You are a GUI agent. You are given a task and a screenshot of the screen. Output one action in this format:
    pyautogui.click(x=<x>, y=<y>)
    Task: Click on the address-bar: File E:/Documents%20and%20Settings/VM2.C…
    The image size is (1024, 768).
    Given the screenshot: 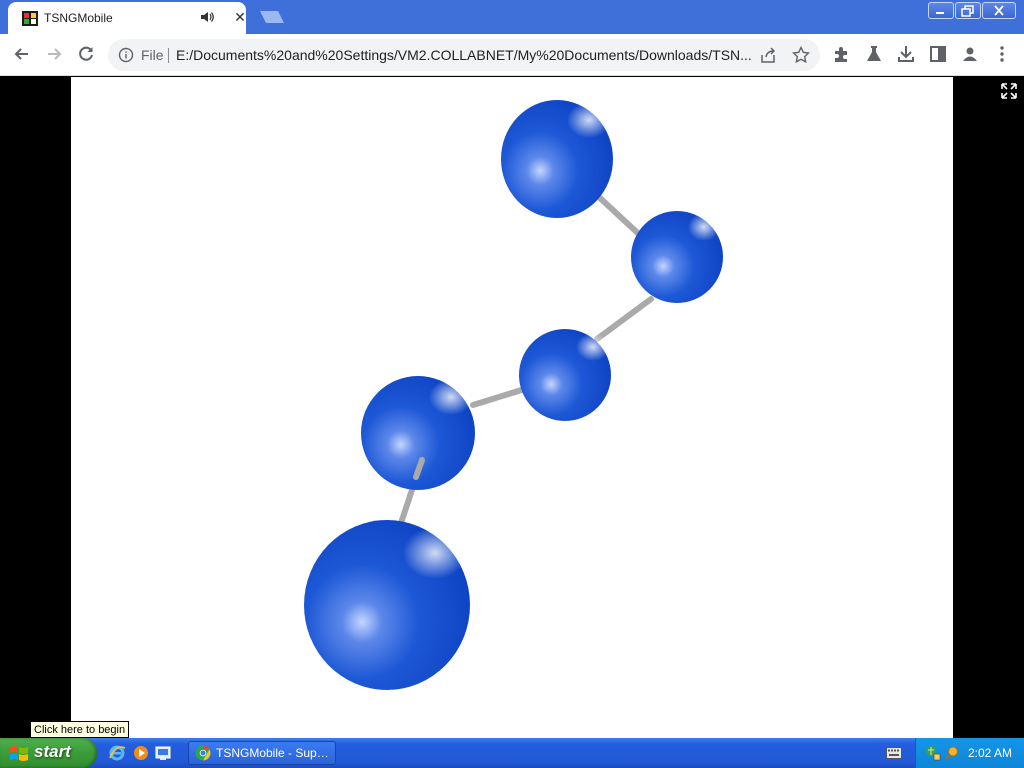 What is the action you would take?
    pyautogui.click(x=464, y=55)
    